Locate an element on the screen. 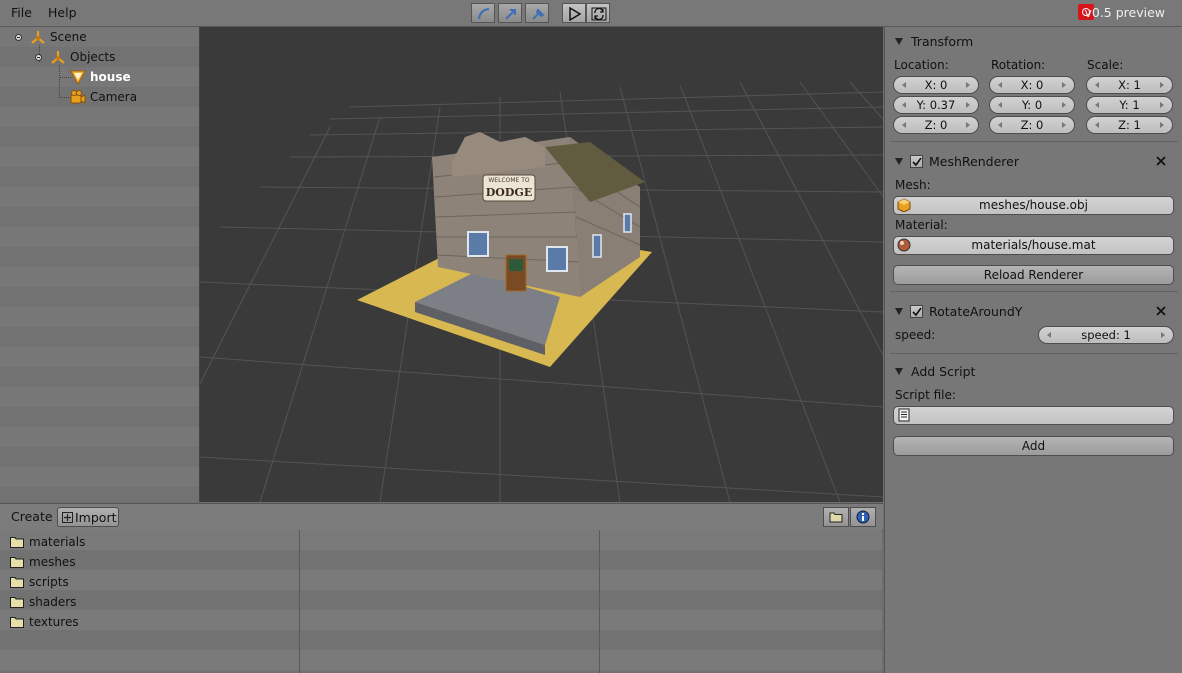  rotation-x-spinbox: X: 0 is located at coordinates (1032, 85).